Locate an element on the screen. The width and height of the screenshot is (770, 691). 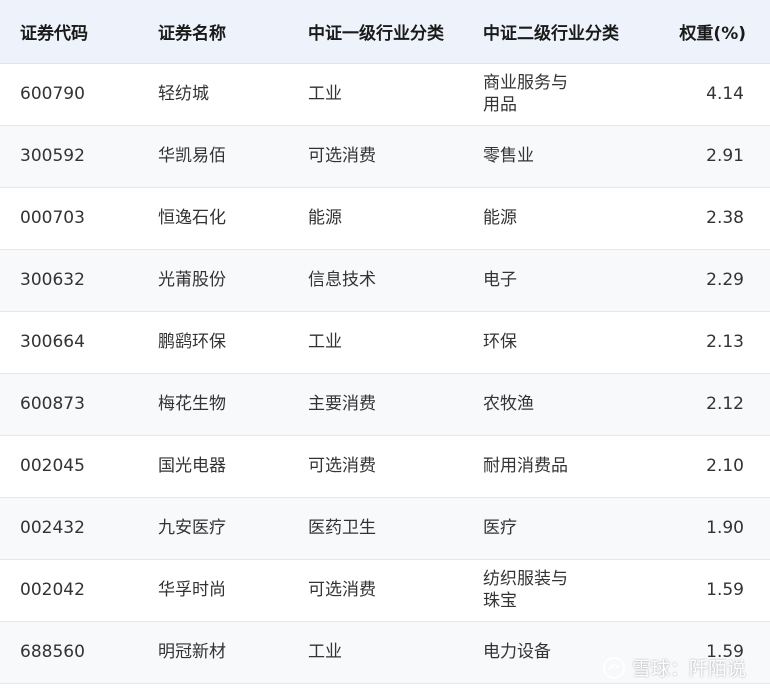
cell-code: 688560 is located at coordinates (69, 652).